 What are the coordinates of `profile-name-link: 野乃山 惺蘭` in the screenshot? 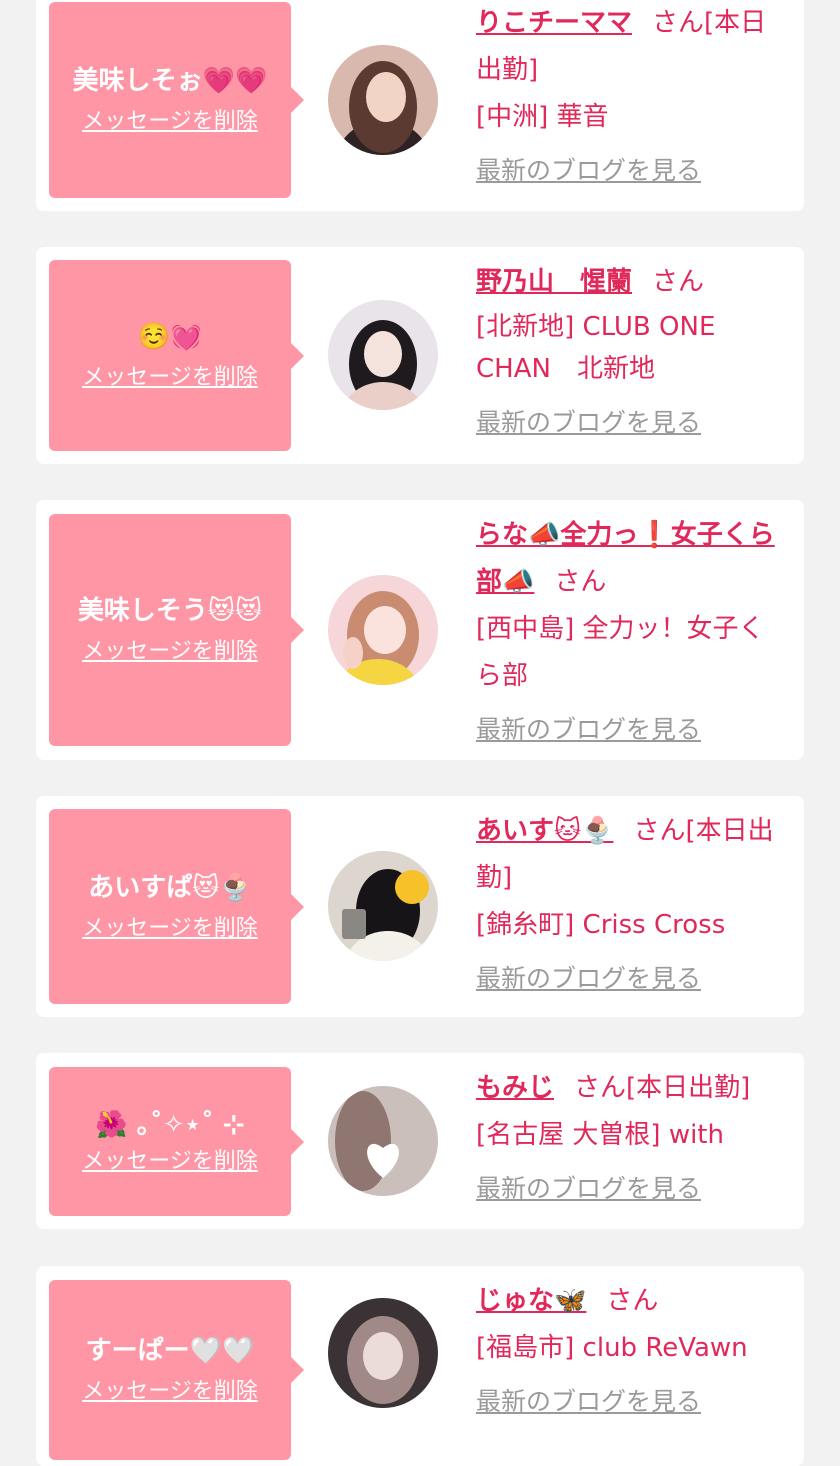 It's located at (554, 282).